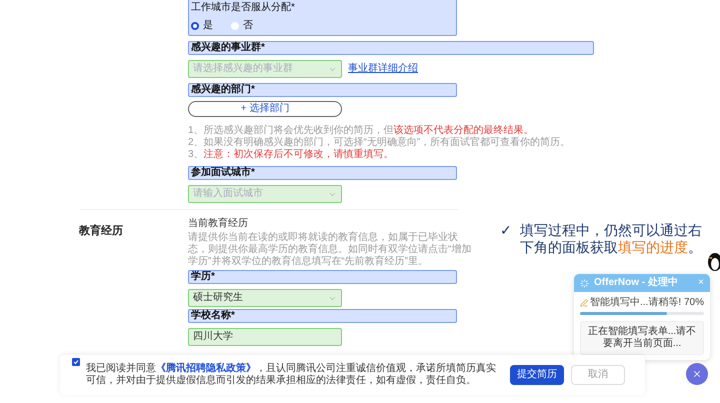  What do you see at coordinates (291, 375) in the screenshot?
I see `agreement-text: 我已阅读并同意《腾讯招聘隐私政策》，且认同腾讯公司注重诚信价值观，承诺所填简历真实可信，并对由于提供虚假信息而引发的结果承担相应的法律责任，如有虚假，责任自负。` at bounding box center [291, 375].